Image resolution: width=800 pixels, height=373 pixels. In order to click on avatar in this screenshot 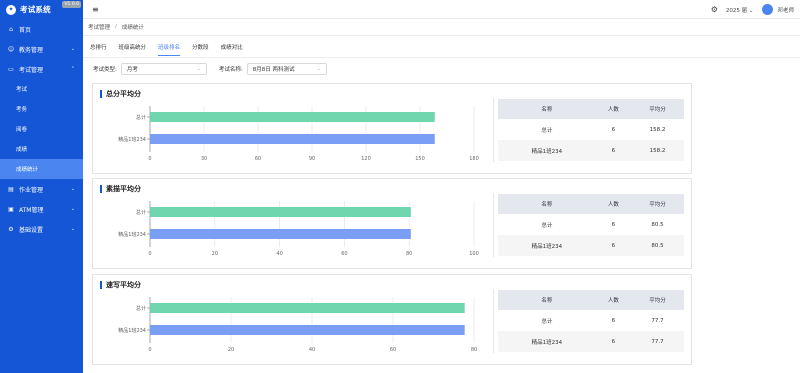, I will do `click(768, 9)`.